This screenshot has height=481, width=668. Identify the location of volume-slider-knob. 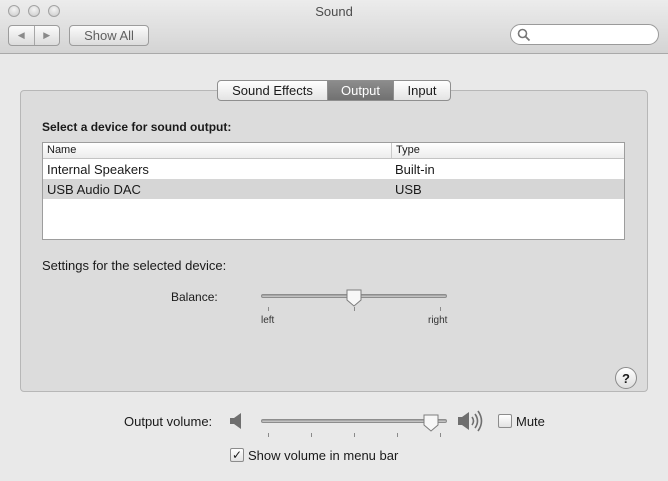
(431, 423).